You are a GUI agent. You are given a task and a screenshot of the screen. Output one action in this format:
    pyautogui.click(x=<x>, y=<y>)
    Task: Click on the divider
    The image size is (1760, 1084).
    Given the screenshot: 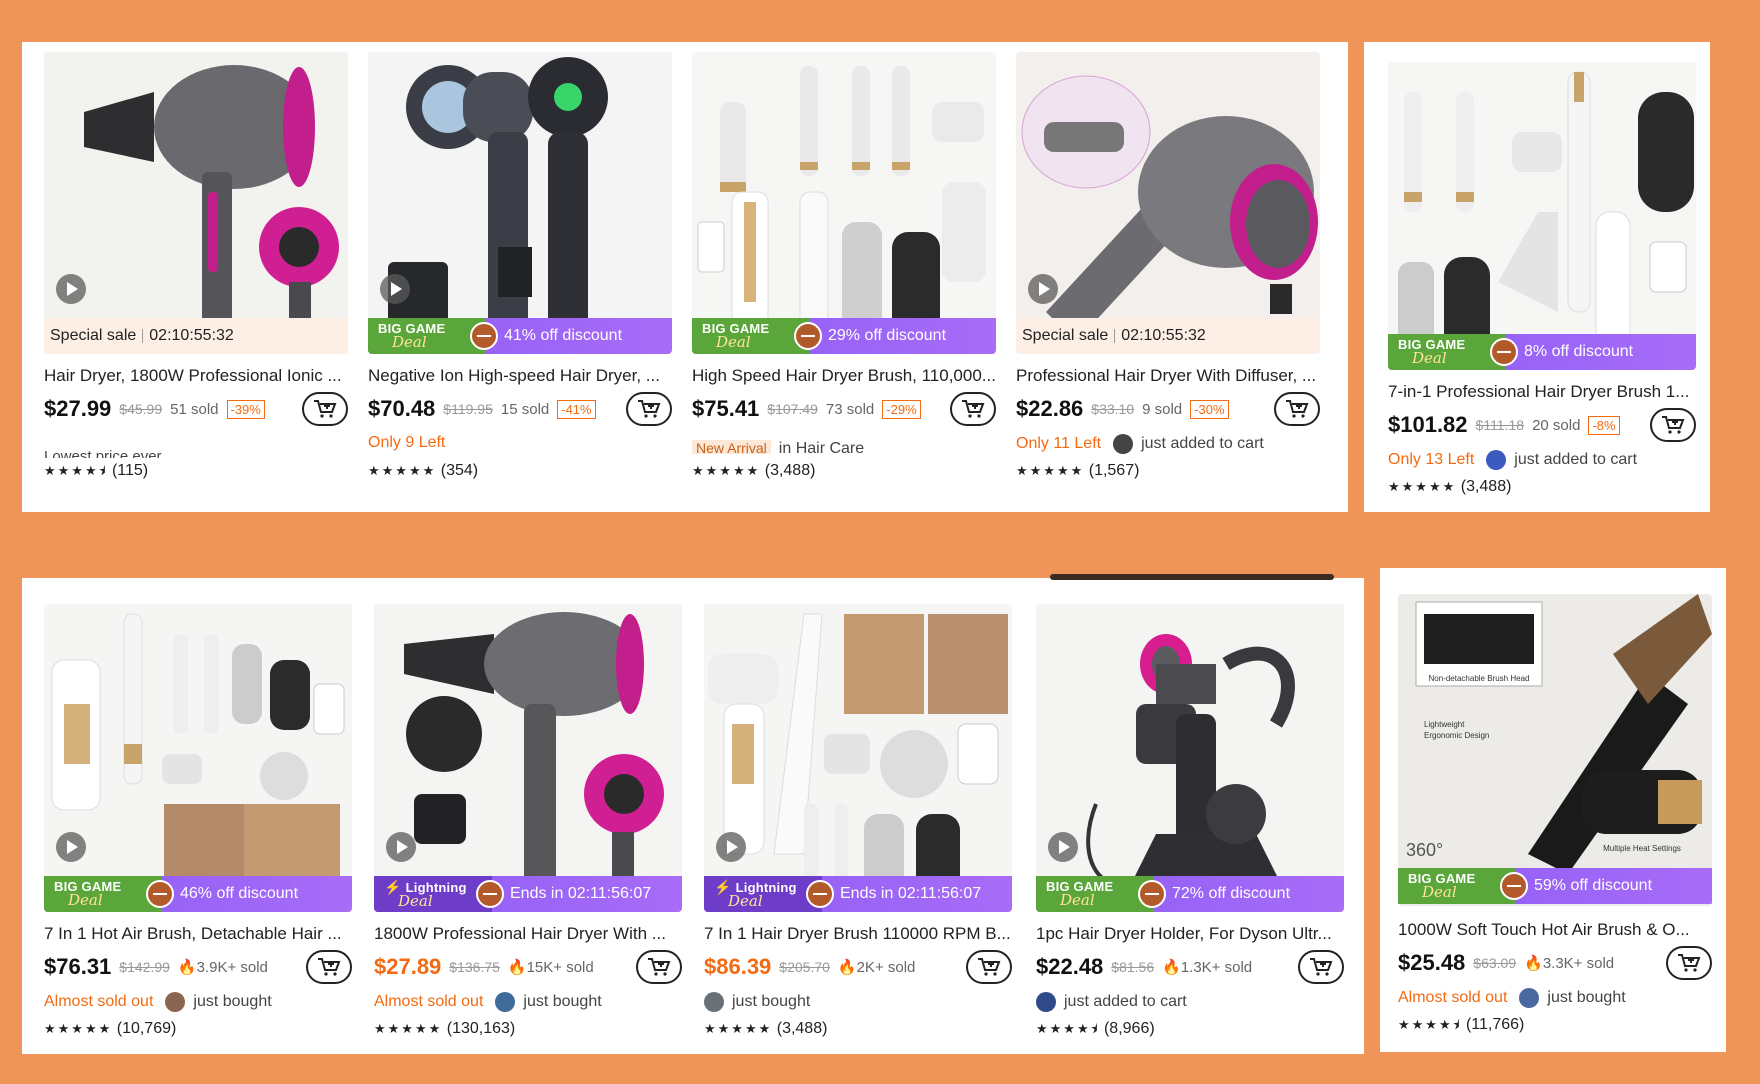 What is the action you would take?
    pyautogui.click(x=1192, y=577)
    